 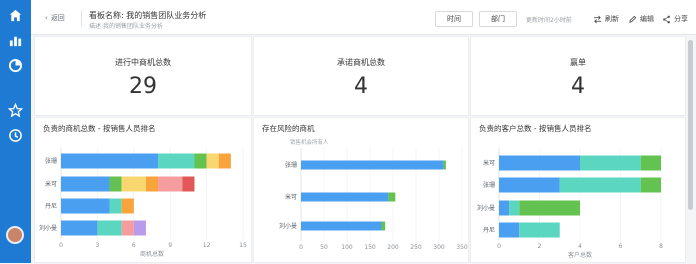 I want to click on bar-chart-icon, so click(x=15, y=40).